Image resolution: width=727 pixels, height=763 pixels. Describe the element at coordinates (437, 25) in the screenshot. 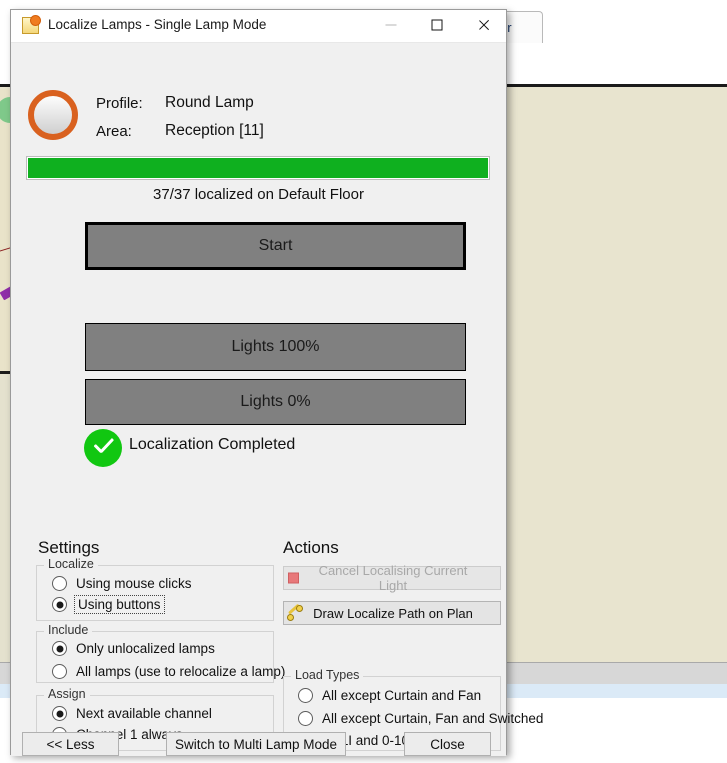

I see `maximize-button` at that location.